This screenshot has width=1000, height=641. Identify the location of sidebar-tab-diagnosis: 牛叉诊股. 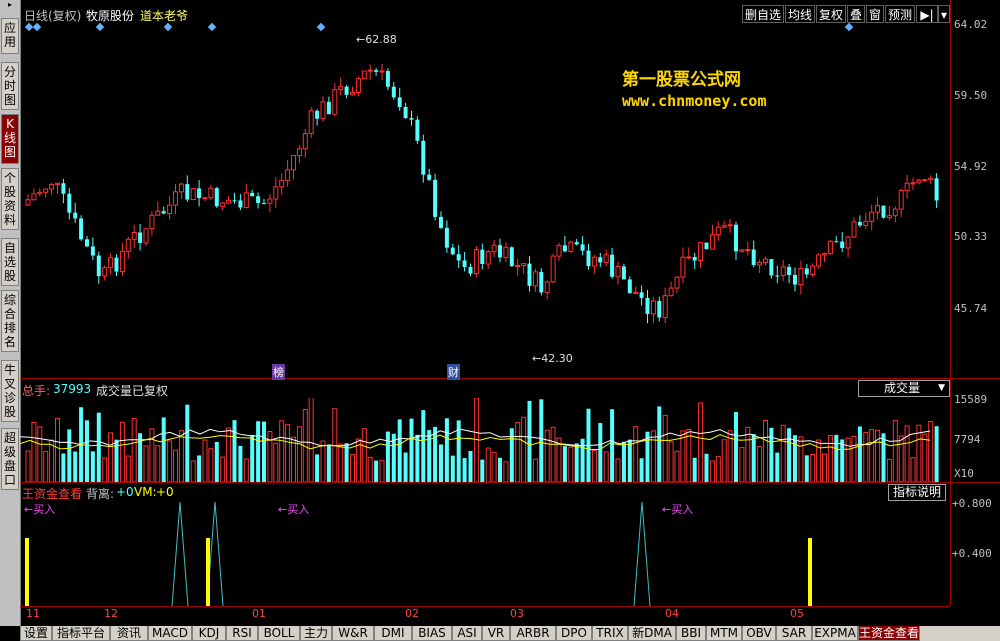
(10, 391).